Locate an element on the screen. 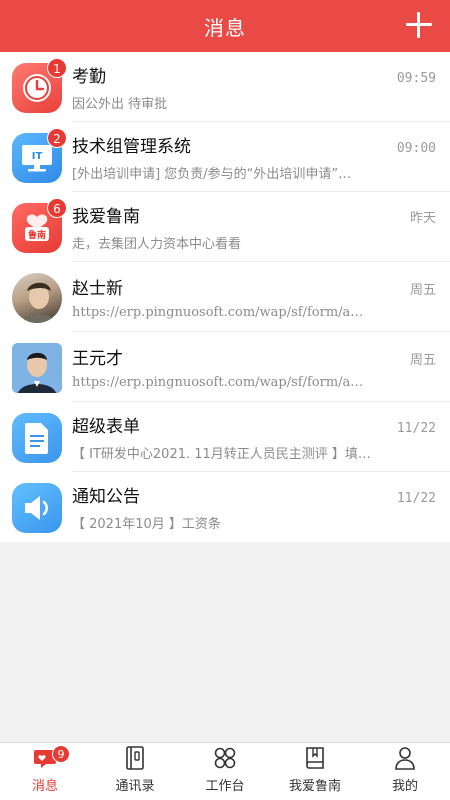 Image resolution: width=450 pixels, height=800 pixels. bottom-tab-bar: 9 消息 通讯录 工作台 我爱鲁南 我的 is located at coordinates (225, 771).